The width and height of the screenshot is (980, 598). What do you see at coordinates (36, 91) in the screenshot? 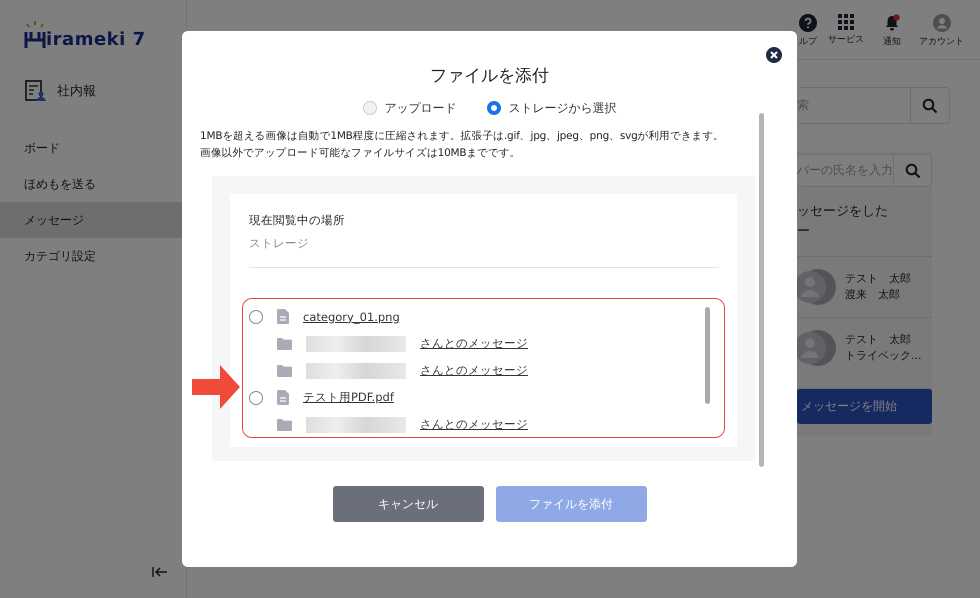
I see `newsletter-icon` at bounding box center [36, 91].